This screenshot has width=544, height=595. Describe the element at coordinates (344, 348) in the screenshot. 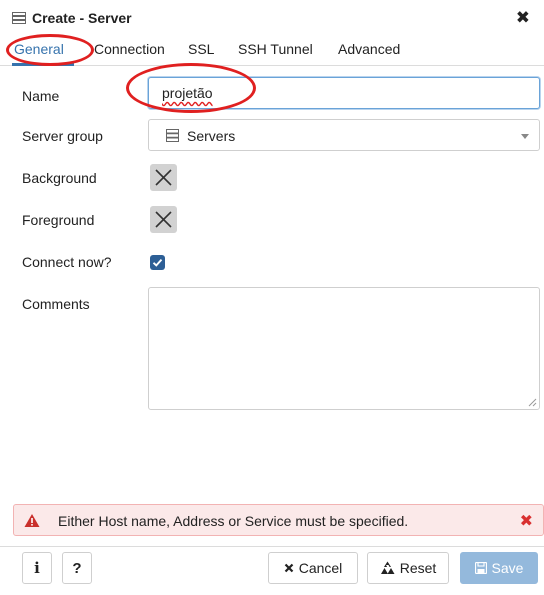

I see `comments-textarea` at that location.